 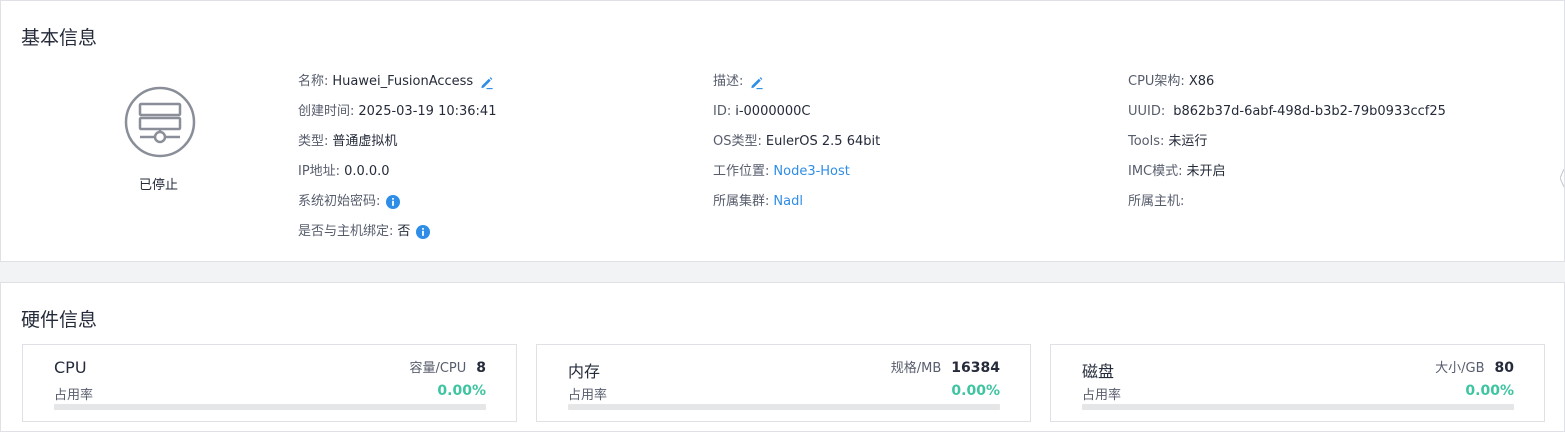 What do you see at coordinates (1147, 111) in the screenshot?
I see `uuid-label: UUID:` at bounding box center [1147, 111].